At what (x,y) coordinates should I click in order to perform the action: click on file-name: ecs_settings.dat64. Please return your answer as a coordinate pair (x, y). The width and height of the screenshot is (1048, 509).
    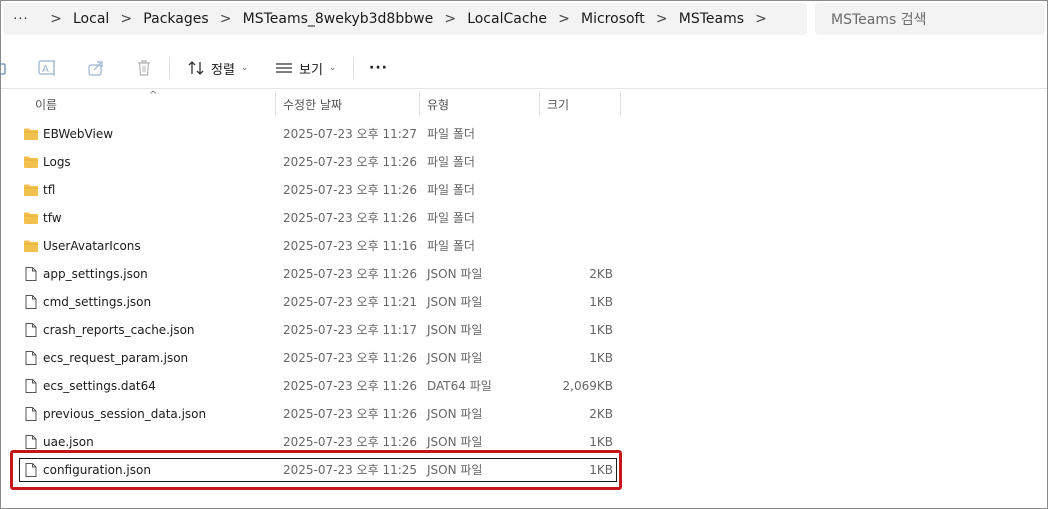
    Looking at the image, I should click on (99, 386).